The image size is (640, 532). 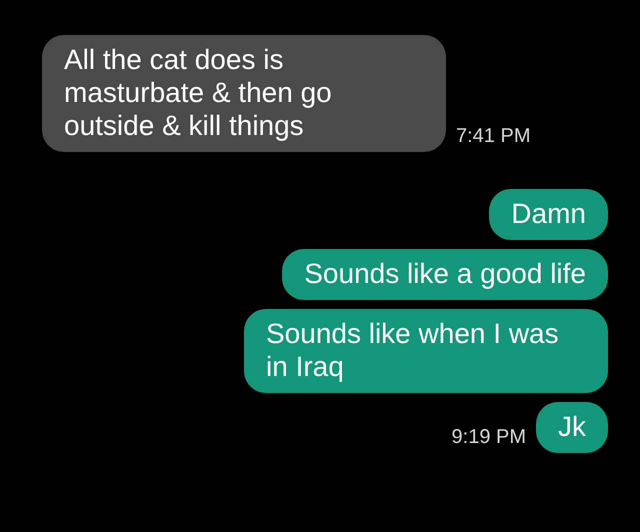 What do you see at coordinates (572, 427) in the screenshot?
I see `message-bubble: Jk` at bounding box center [572, 427].